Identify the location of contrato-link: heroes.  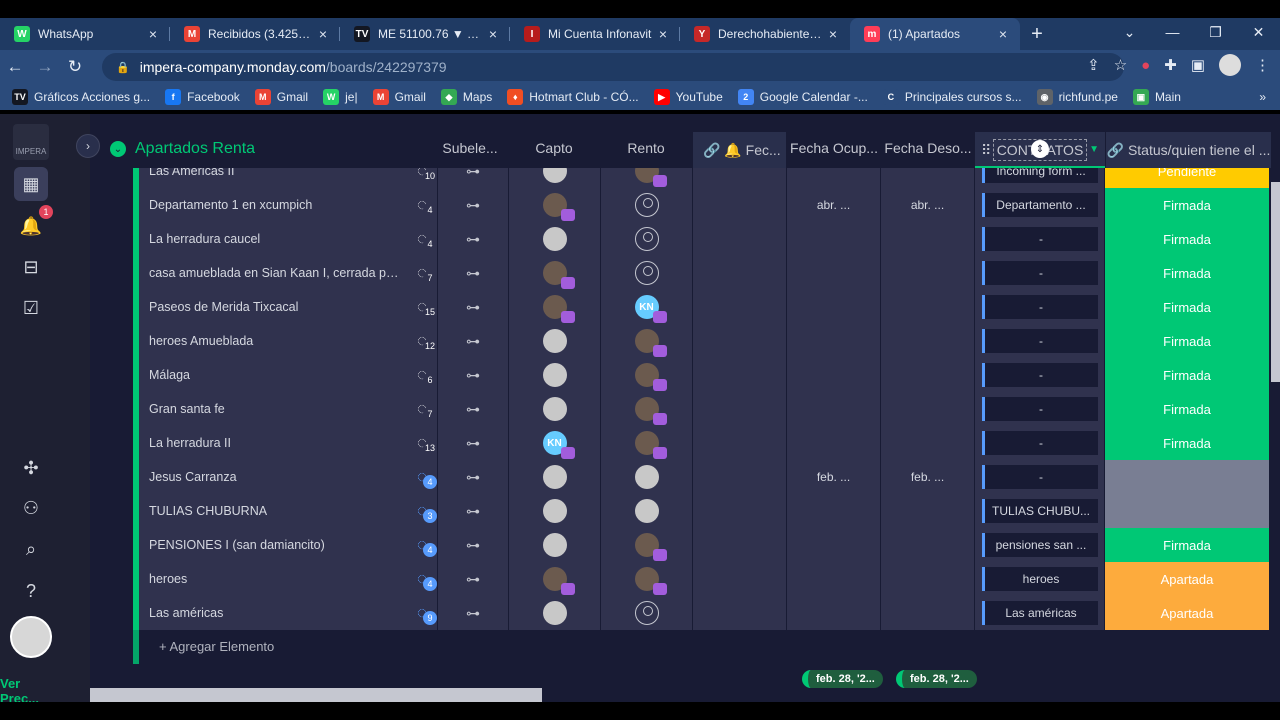
(1039, 579).